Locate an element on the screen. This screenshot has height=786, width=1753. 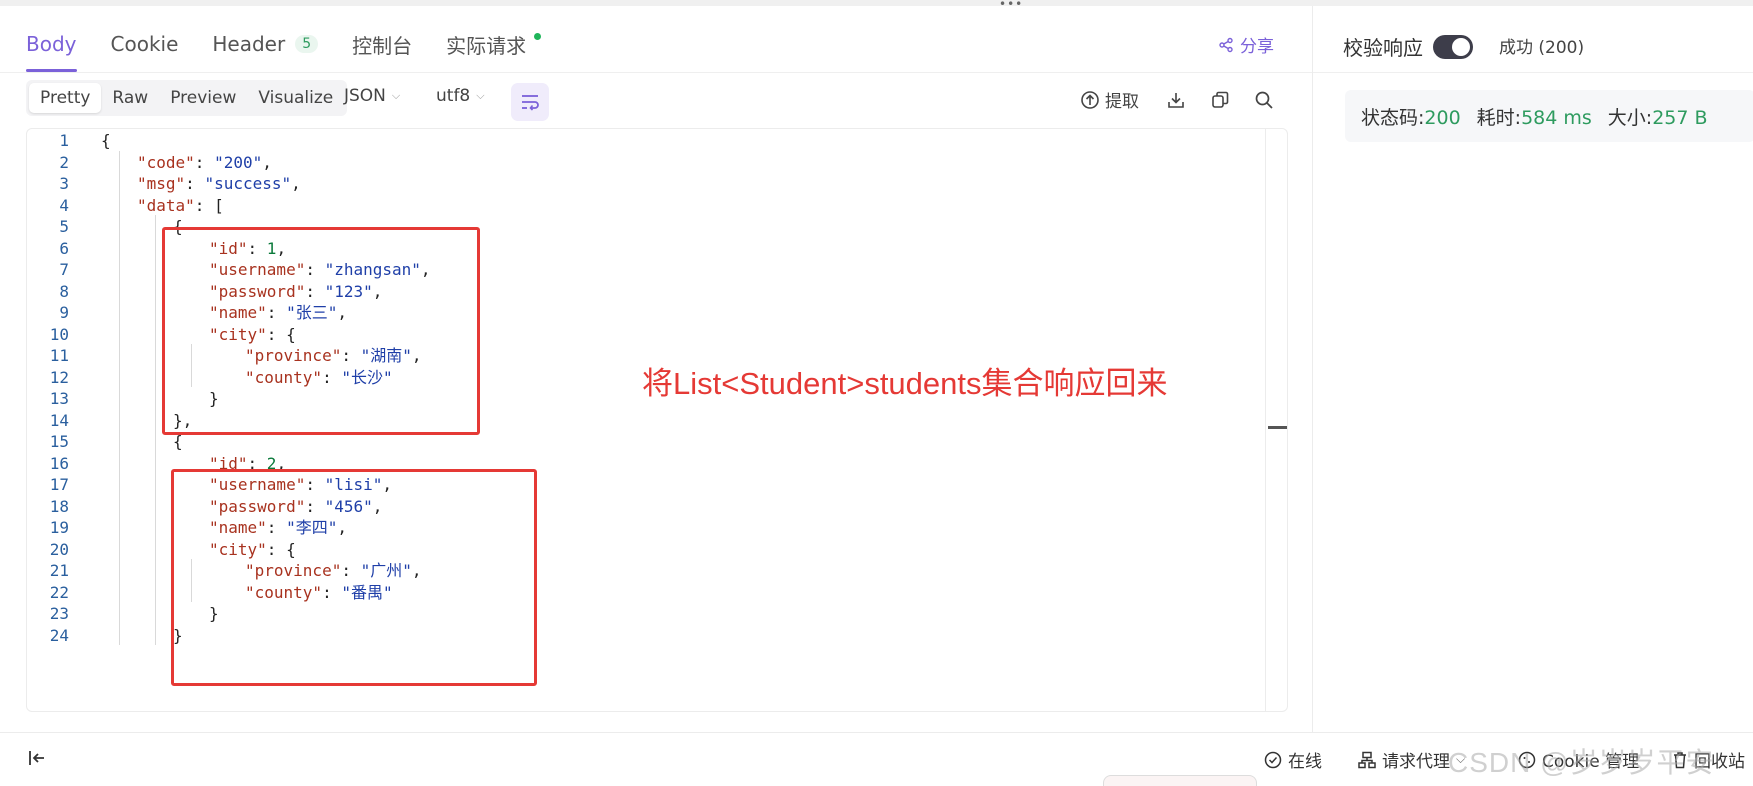
line-number: 1 is located at coordinates (64, 140).